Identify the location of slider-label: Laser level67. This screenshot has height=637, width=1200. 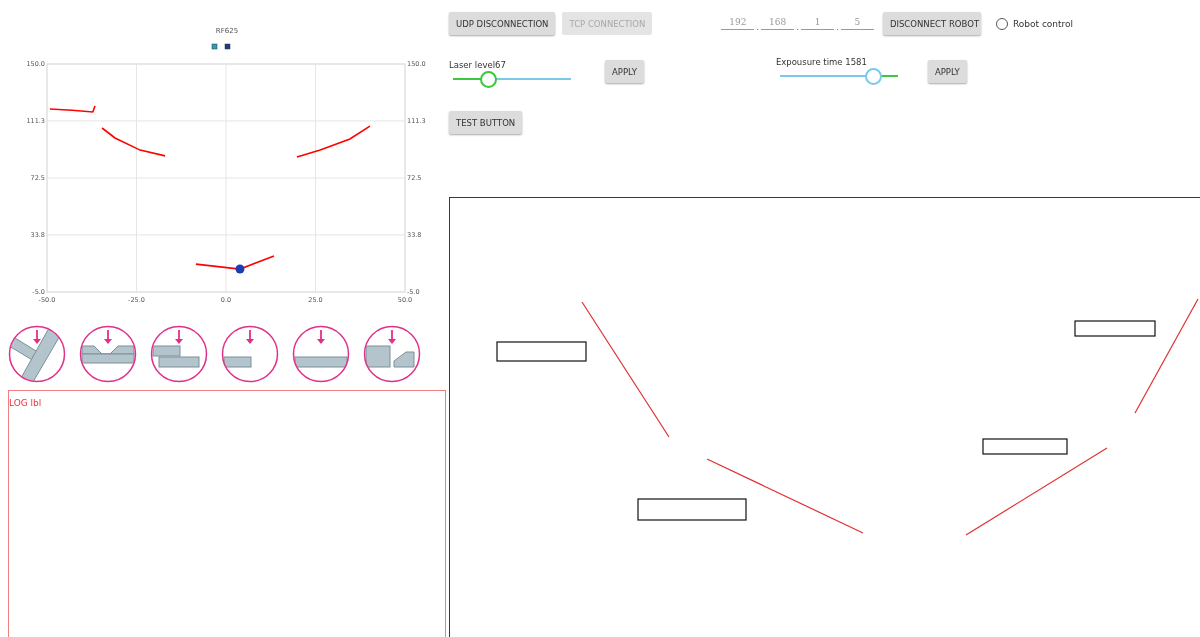
(478, 65).